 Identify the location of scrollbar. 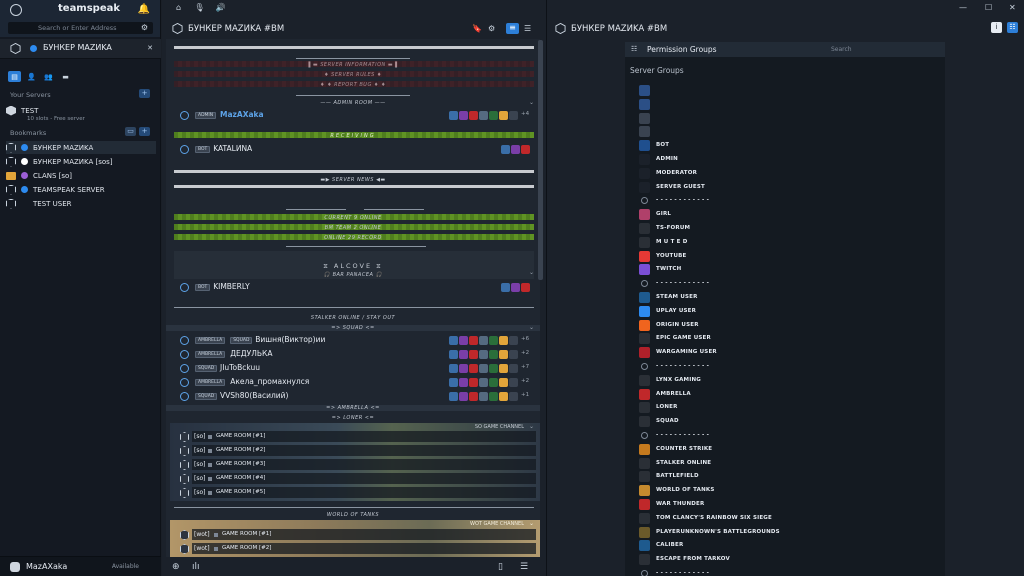
(540, 160).